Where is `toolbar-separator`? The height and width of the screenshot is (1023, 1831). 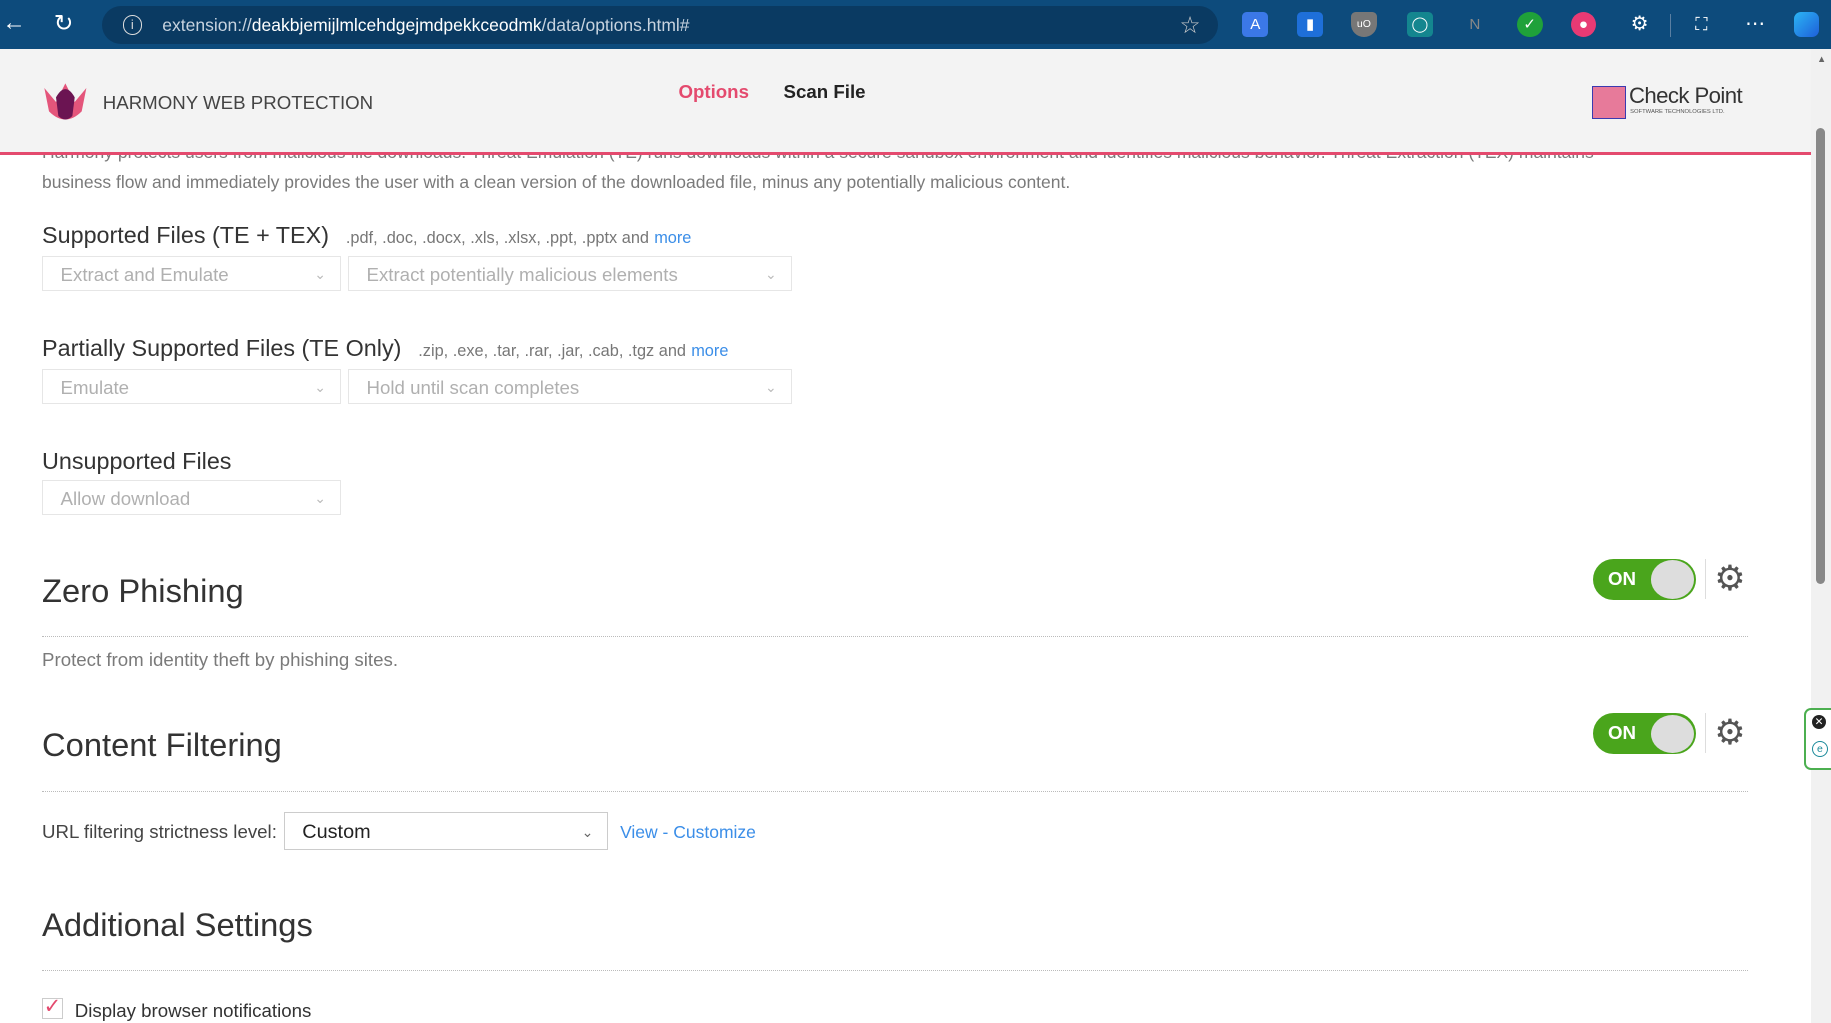 toolbar-separator is located at coordinates (1670, 26).